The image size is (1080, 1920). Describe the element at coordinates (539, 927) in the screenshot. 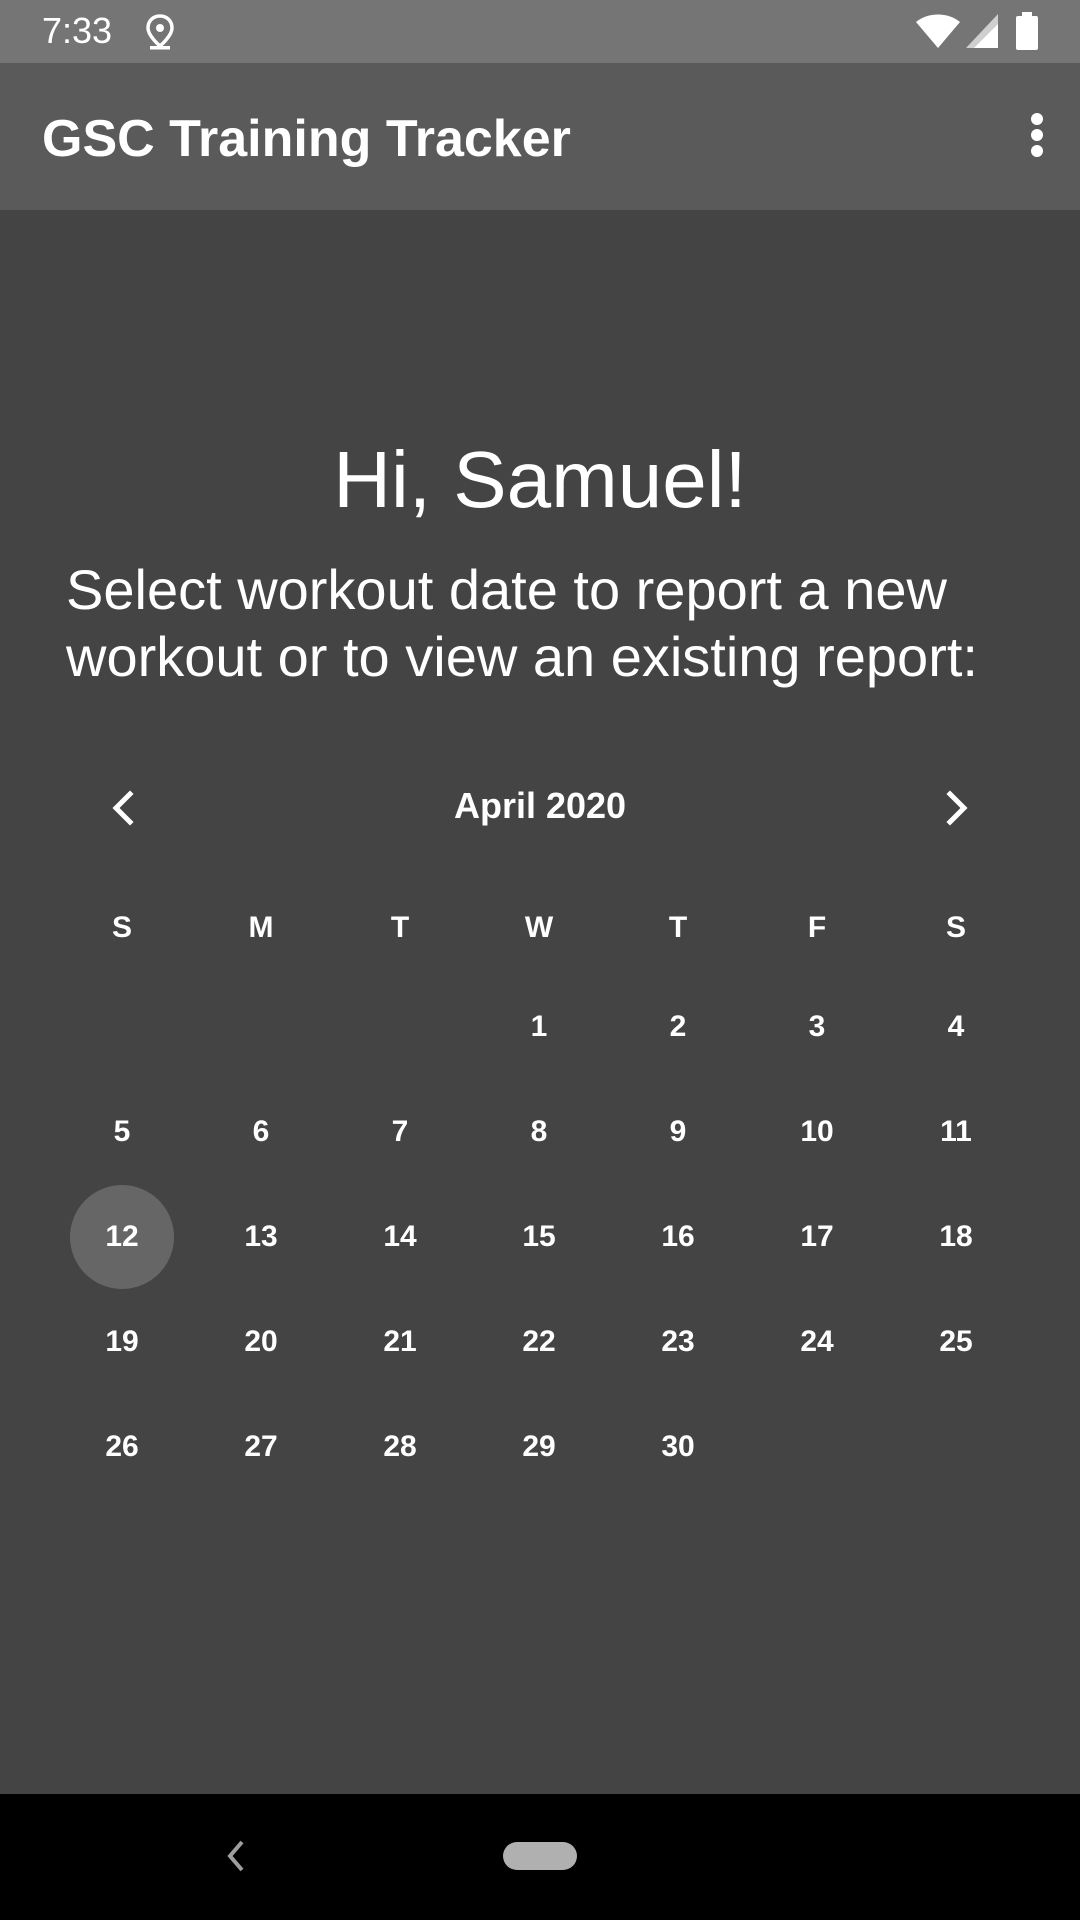

I see `weekday-header: W` at that location.